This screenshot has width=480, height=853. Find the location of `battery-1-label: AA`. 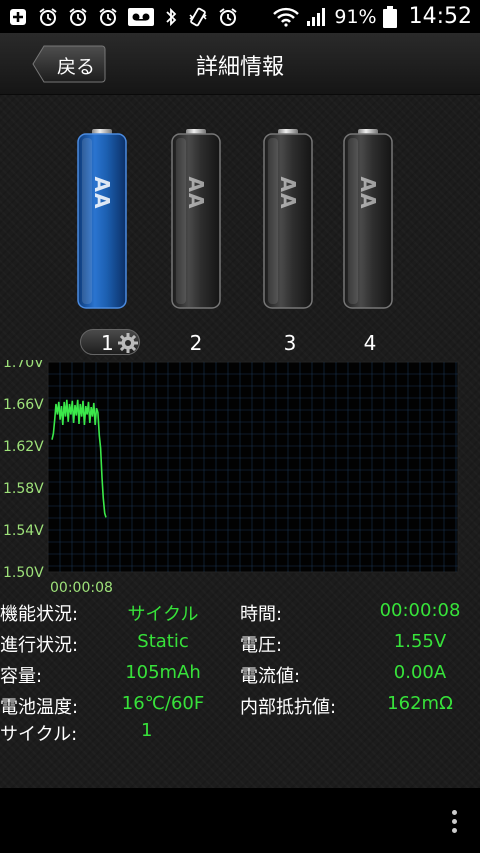

battery-1-label: AA is located at coordinates (102, 193).